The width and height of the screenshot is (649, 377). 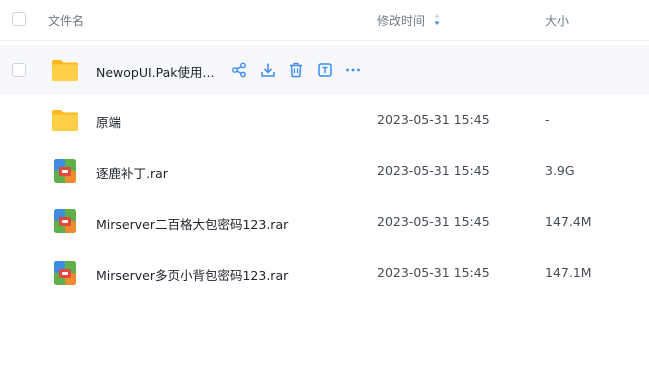 What do you see at coordinates (132, 172) in the screenshot?
I see `file-name: 逐鹿补丁.rar` at bounding box center [132, 172].